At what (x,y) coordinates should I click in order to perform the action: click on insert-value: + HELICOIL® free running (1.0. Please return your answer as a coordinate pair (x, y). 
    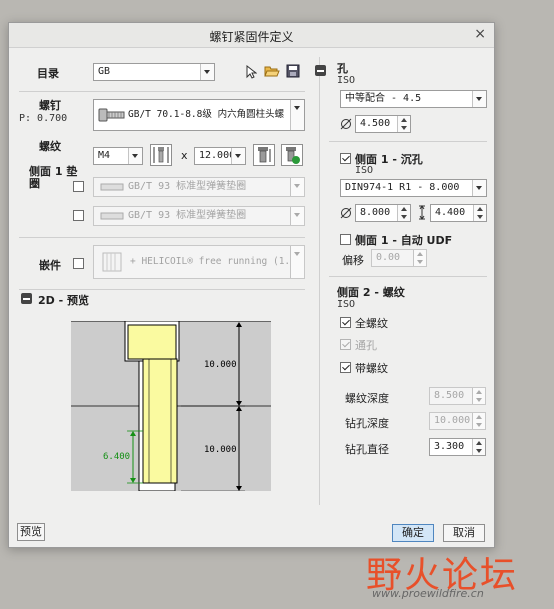
    Looking at the image, I should click on (213, 261).